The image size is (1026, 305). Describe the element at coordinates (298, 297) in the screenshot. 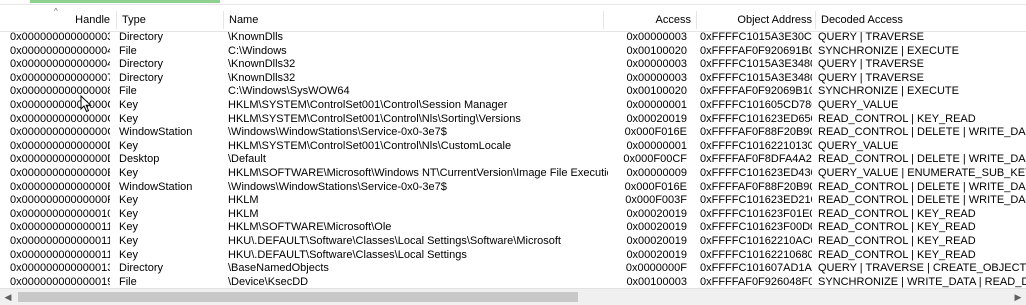

I see `scrollbar-thumb` at that location.